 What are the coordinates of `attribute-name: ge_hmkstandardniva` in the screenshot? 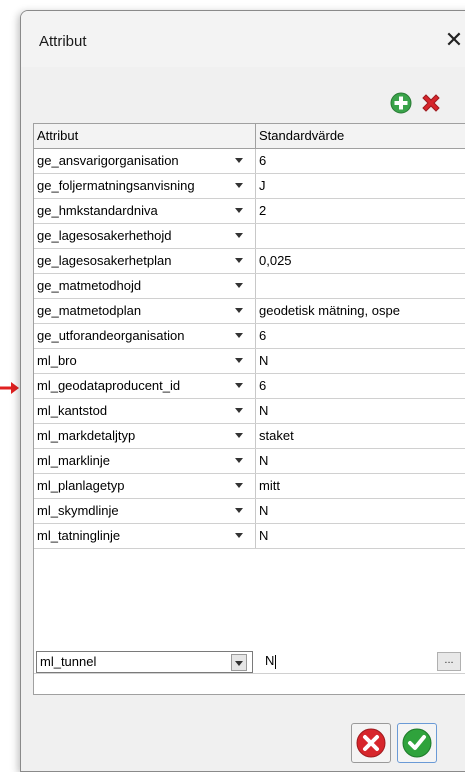 It's located at (97, 210).